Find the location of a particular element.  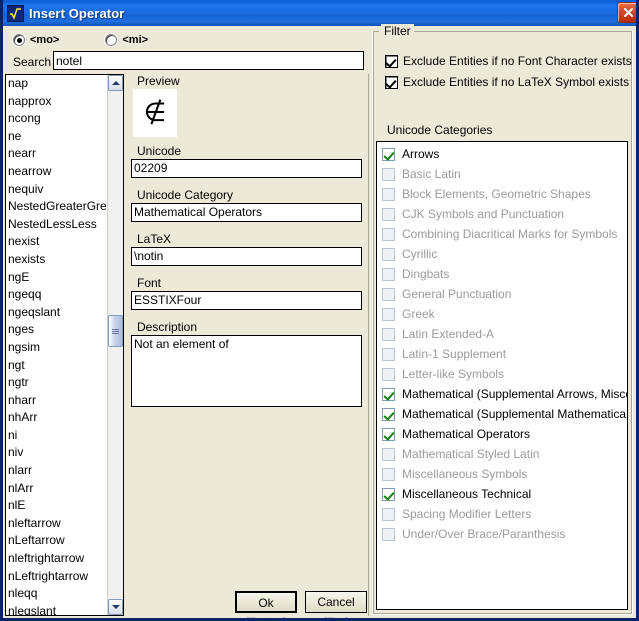

preview-glyph: ∉ is located at coordinates (155, 113).